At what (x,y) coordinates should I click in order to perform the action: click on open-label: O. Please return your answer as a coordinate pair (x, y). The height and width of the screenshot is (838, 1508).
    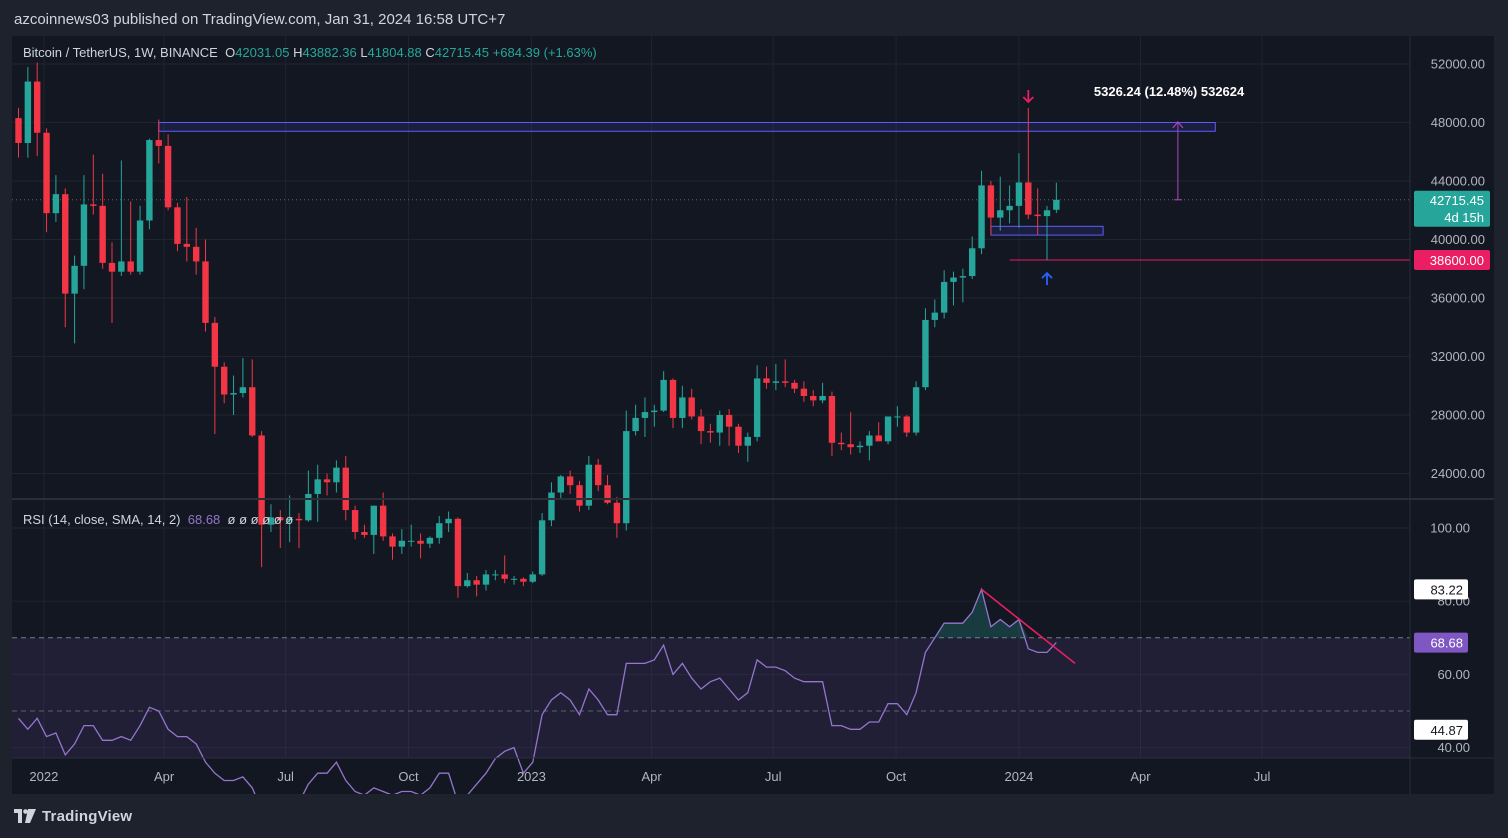
    Looking at the image, I should click on (230, 52).